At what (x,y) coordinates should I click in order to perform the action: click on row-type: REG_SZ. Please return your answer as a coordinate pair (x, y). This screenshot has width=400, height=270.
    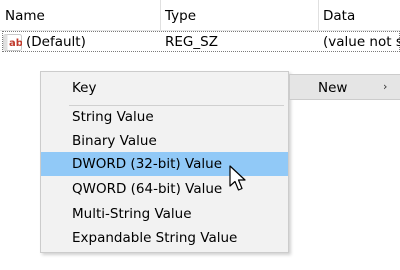
    Looking at the image, I should click on (191, 42).